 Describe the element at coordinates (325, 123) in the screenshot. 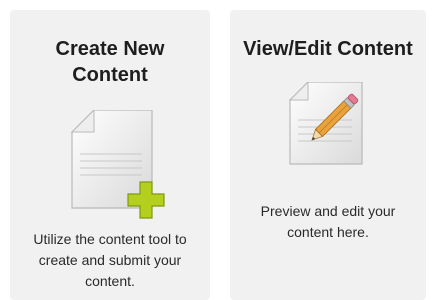

I see `document-edit-icon` at that location.